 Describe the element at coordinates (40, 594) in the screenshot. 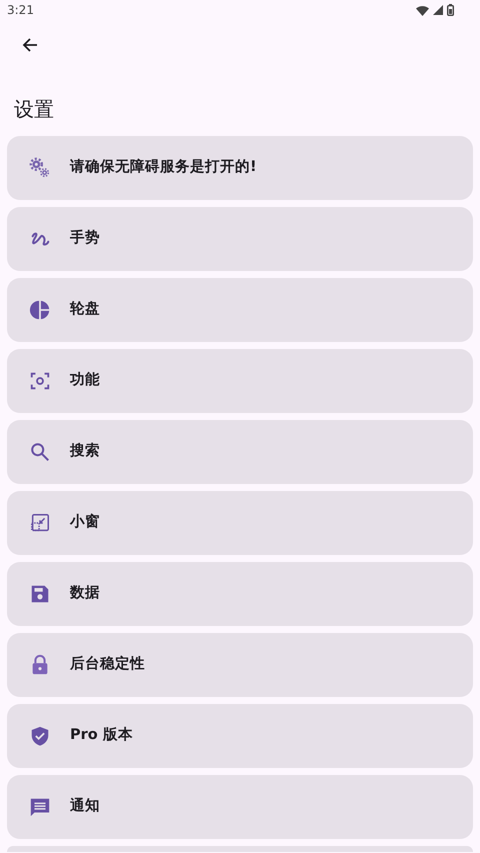

I see `save-icon` at that location.